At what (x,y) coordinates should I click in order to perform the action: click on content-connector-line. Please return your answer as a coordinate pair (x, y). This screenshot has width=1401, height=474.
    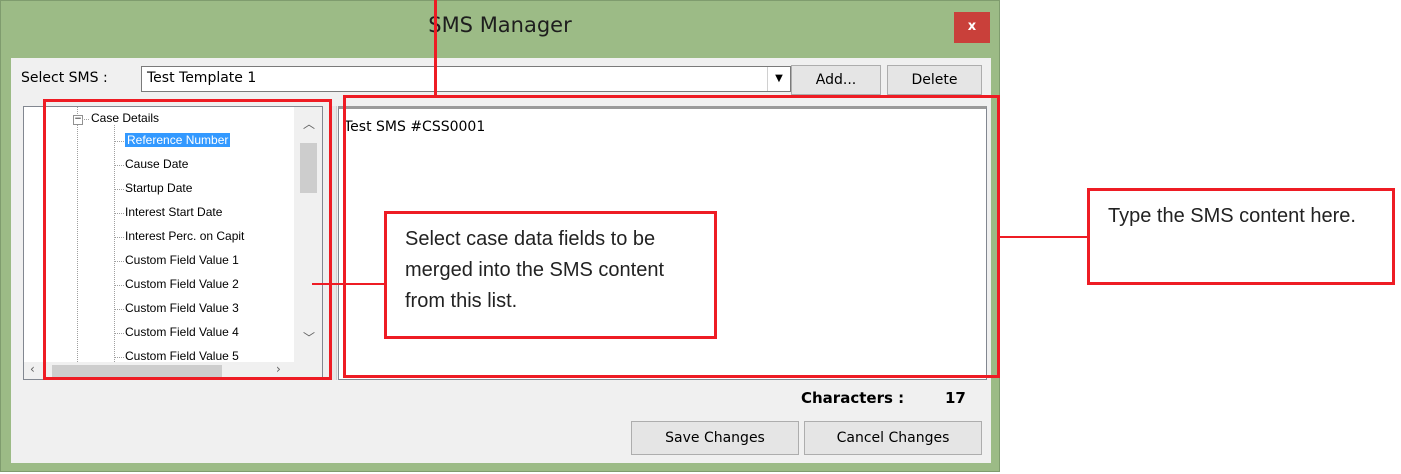
    Looking at the image, I should click on (1044, 237).